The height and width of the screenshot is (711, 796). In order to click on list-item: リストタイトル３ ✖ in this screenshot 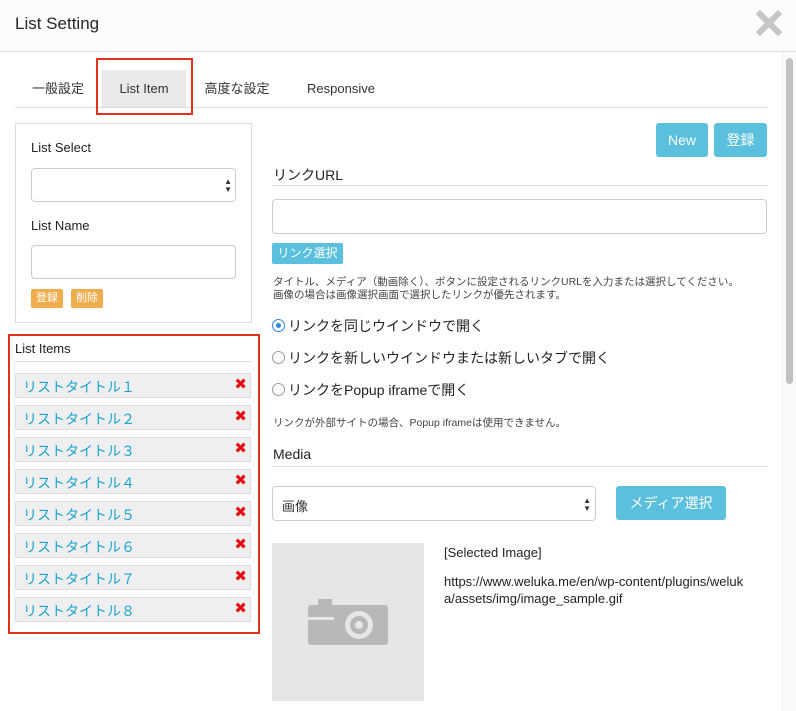, I will do `click(133, 449)`.